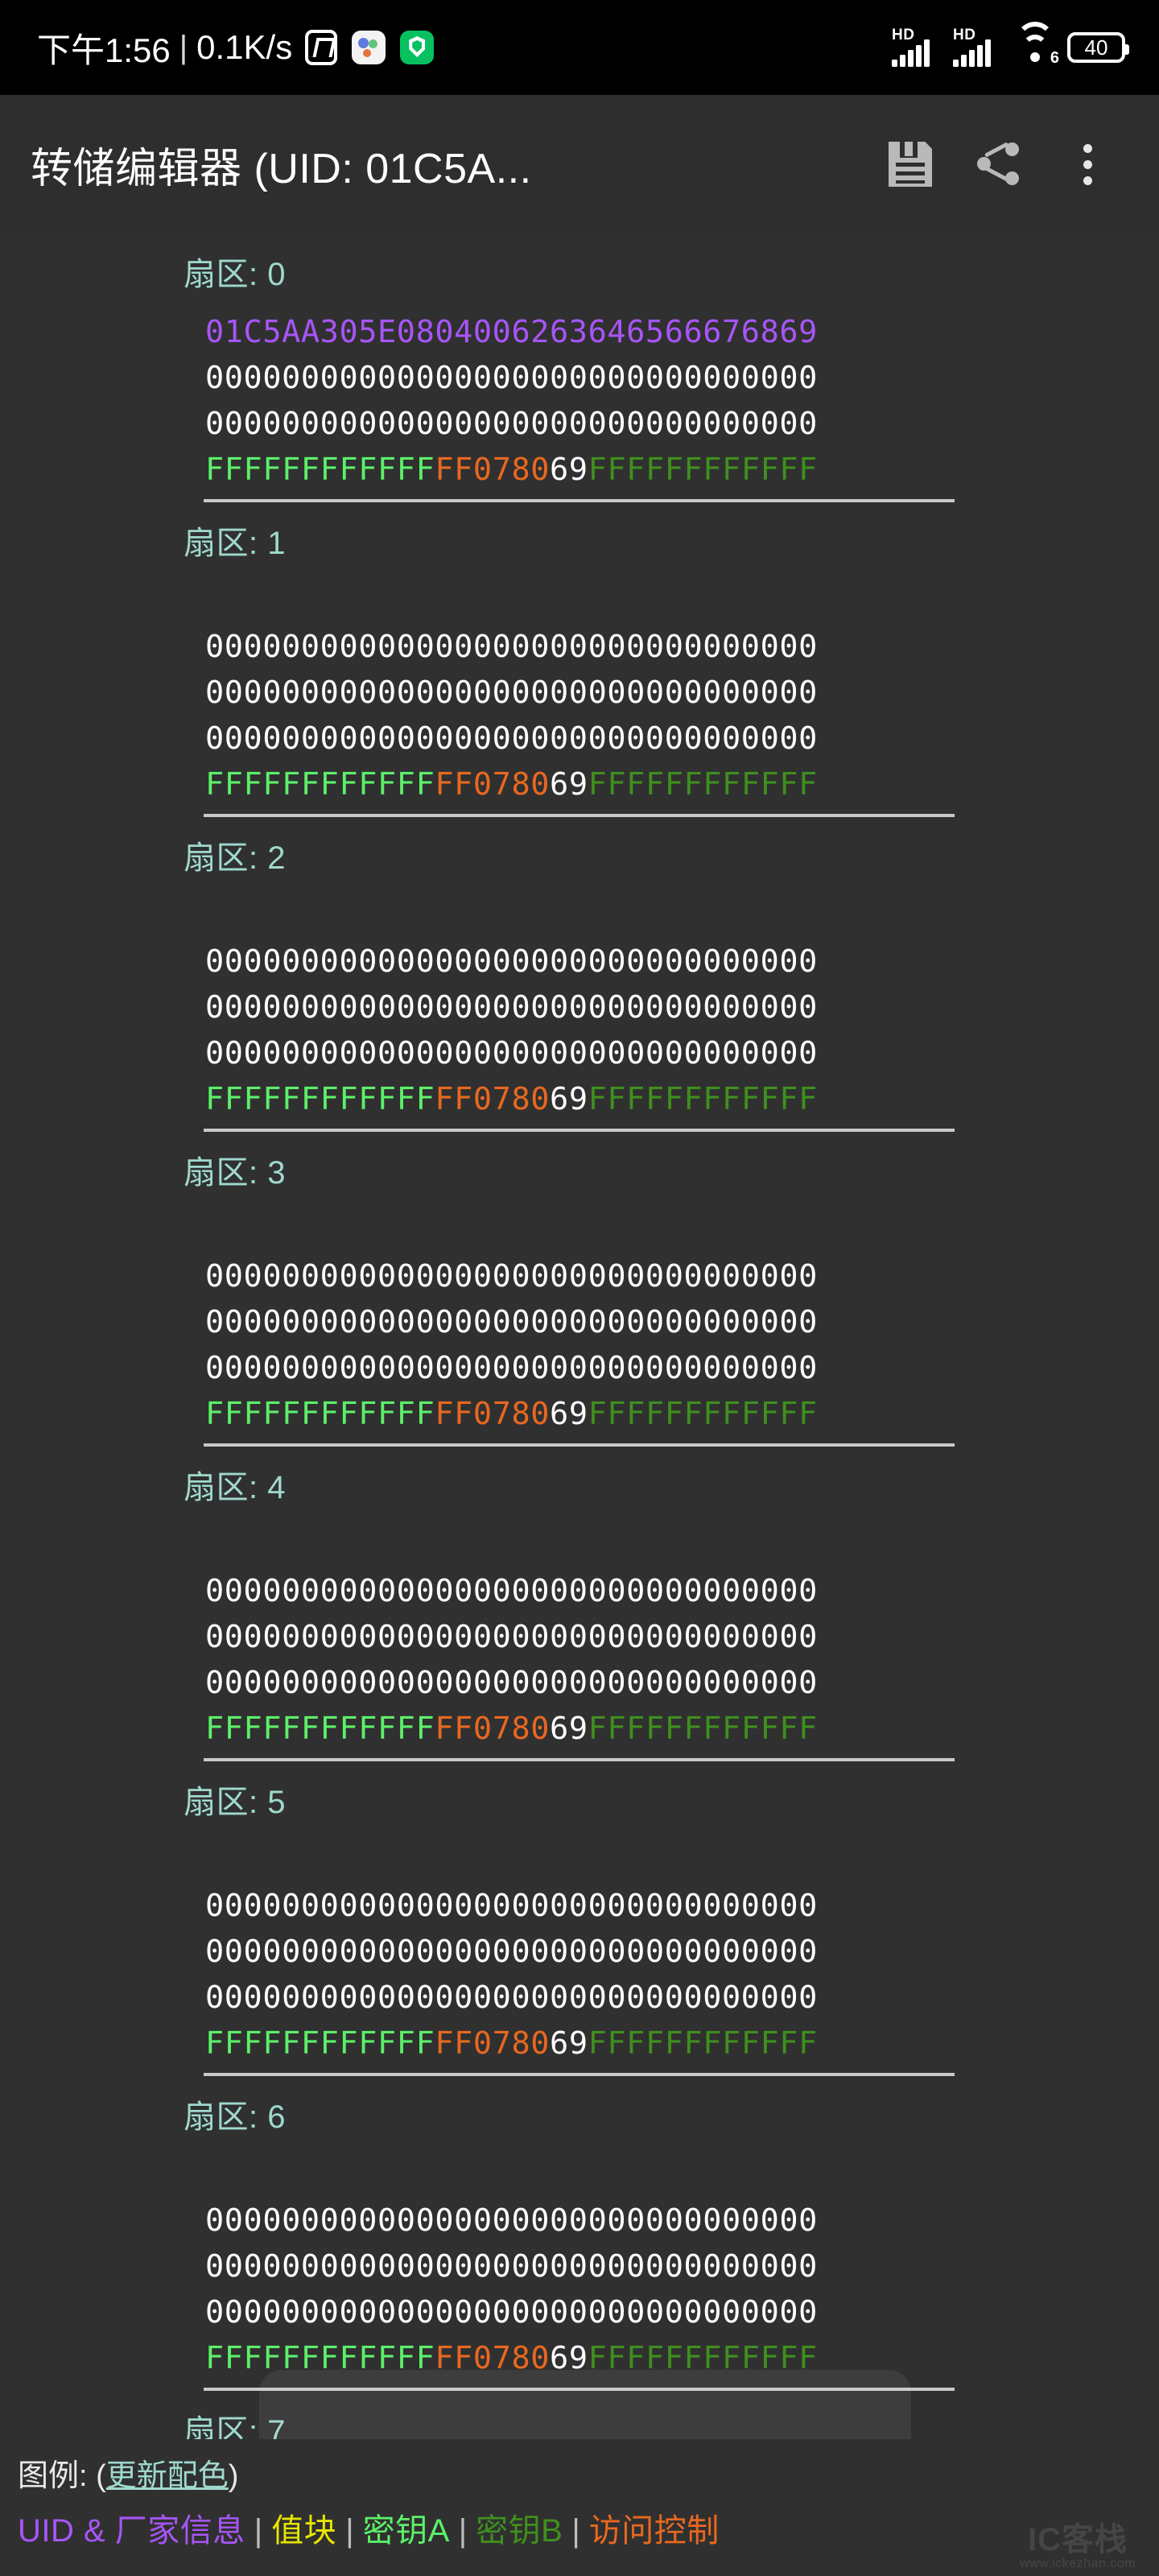 This screenshot has height=2576, width=1159. Describe the element at coordinates (917, 47) in the screenshot. I see `signal-icon-sim1: HD` at that location.